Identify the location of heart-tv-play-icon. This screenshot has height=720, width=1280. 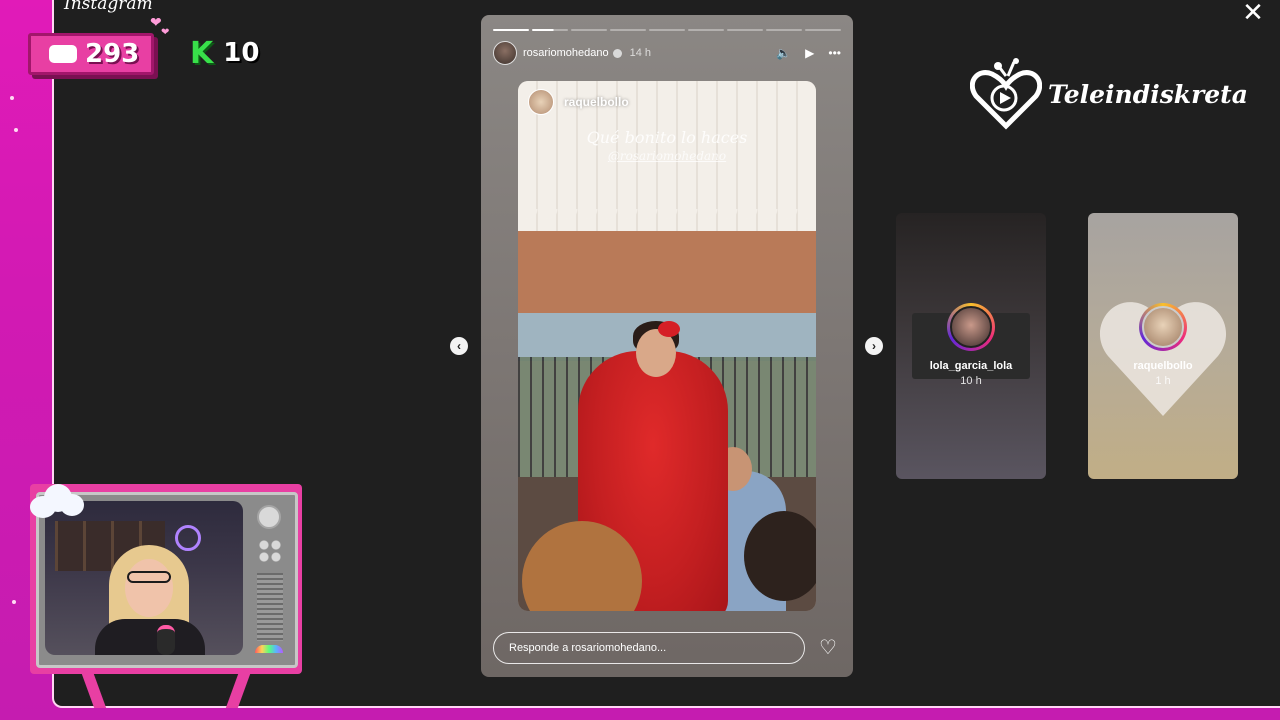
(1006, 94).